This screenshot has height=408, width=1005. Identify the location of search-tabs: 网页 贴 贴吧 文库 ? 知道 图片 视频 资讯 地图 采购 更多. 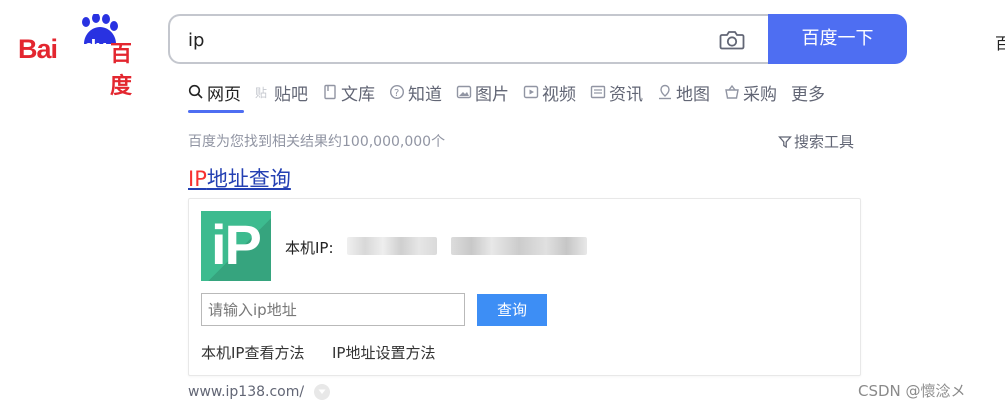
(513, 93).